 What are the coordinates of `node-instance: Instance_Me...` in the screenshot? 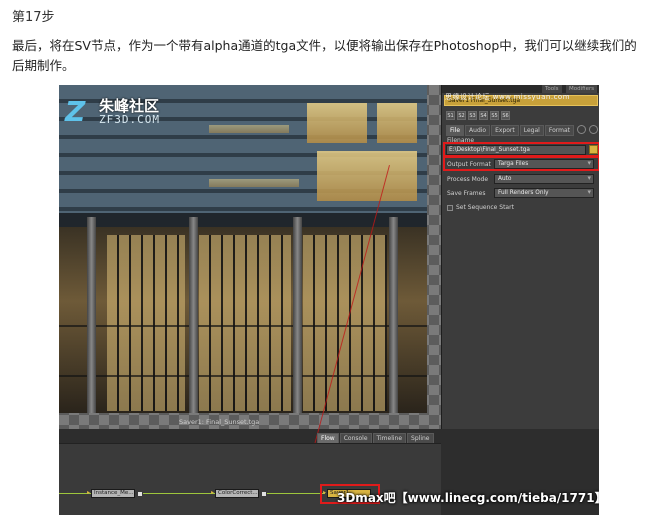 It's located at (113, 493).